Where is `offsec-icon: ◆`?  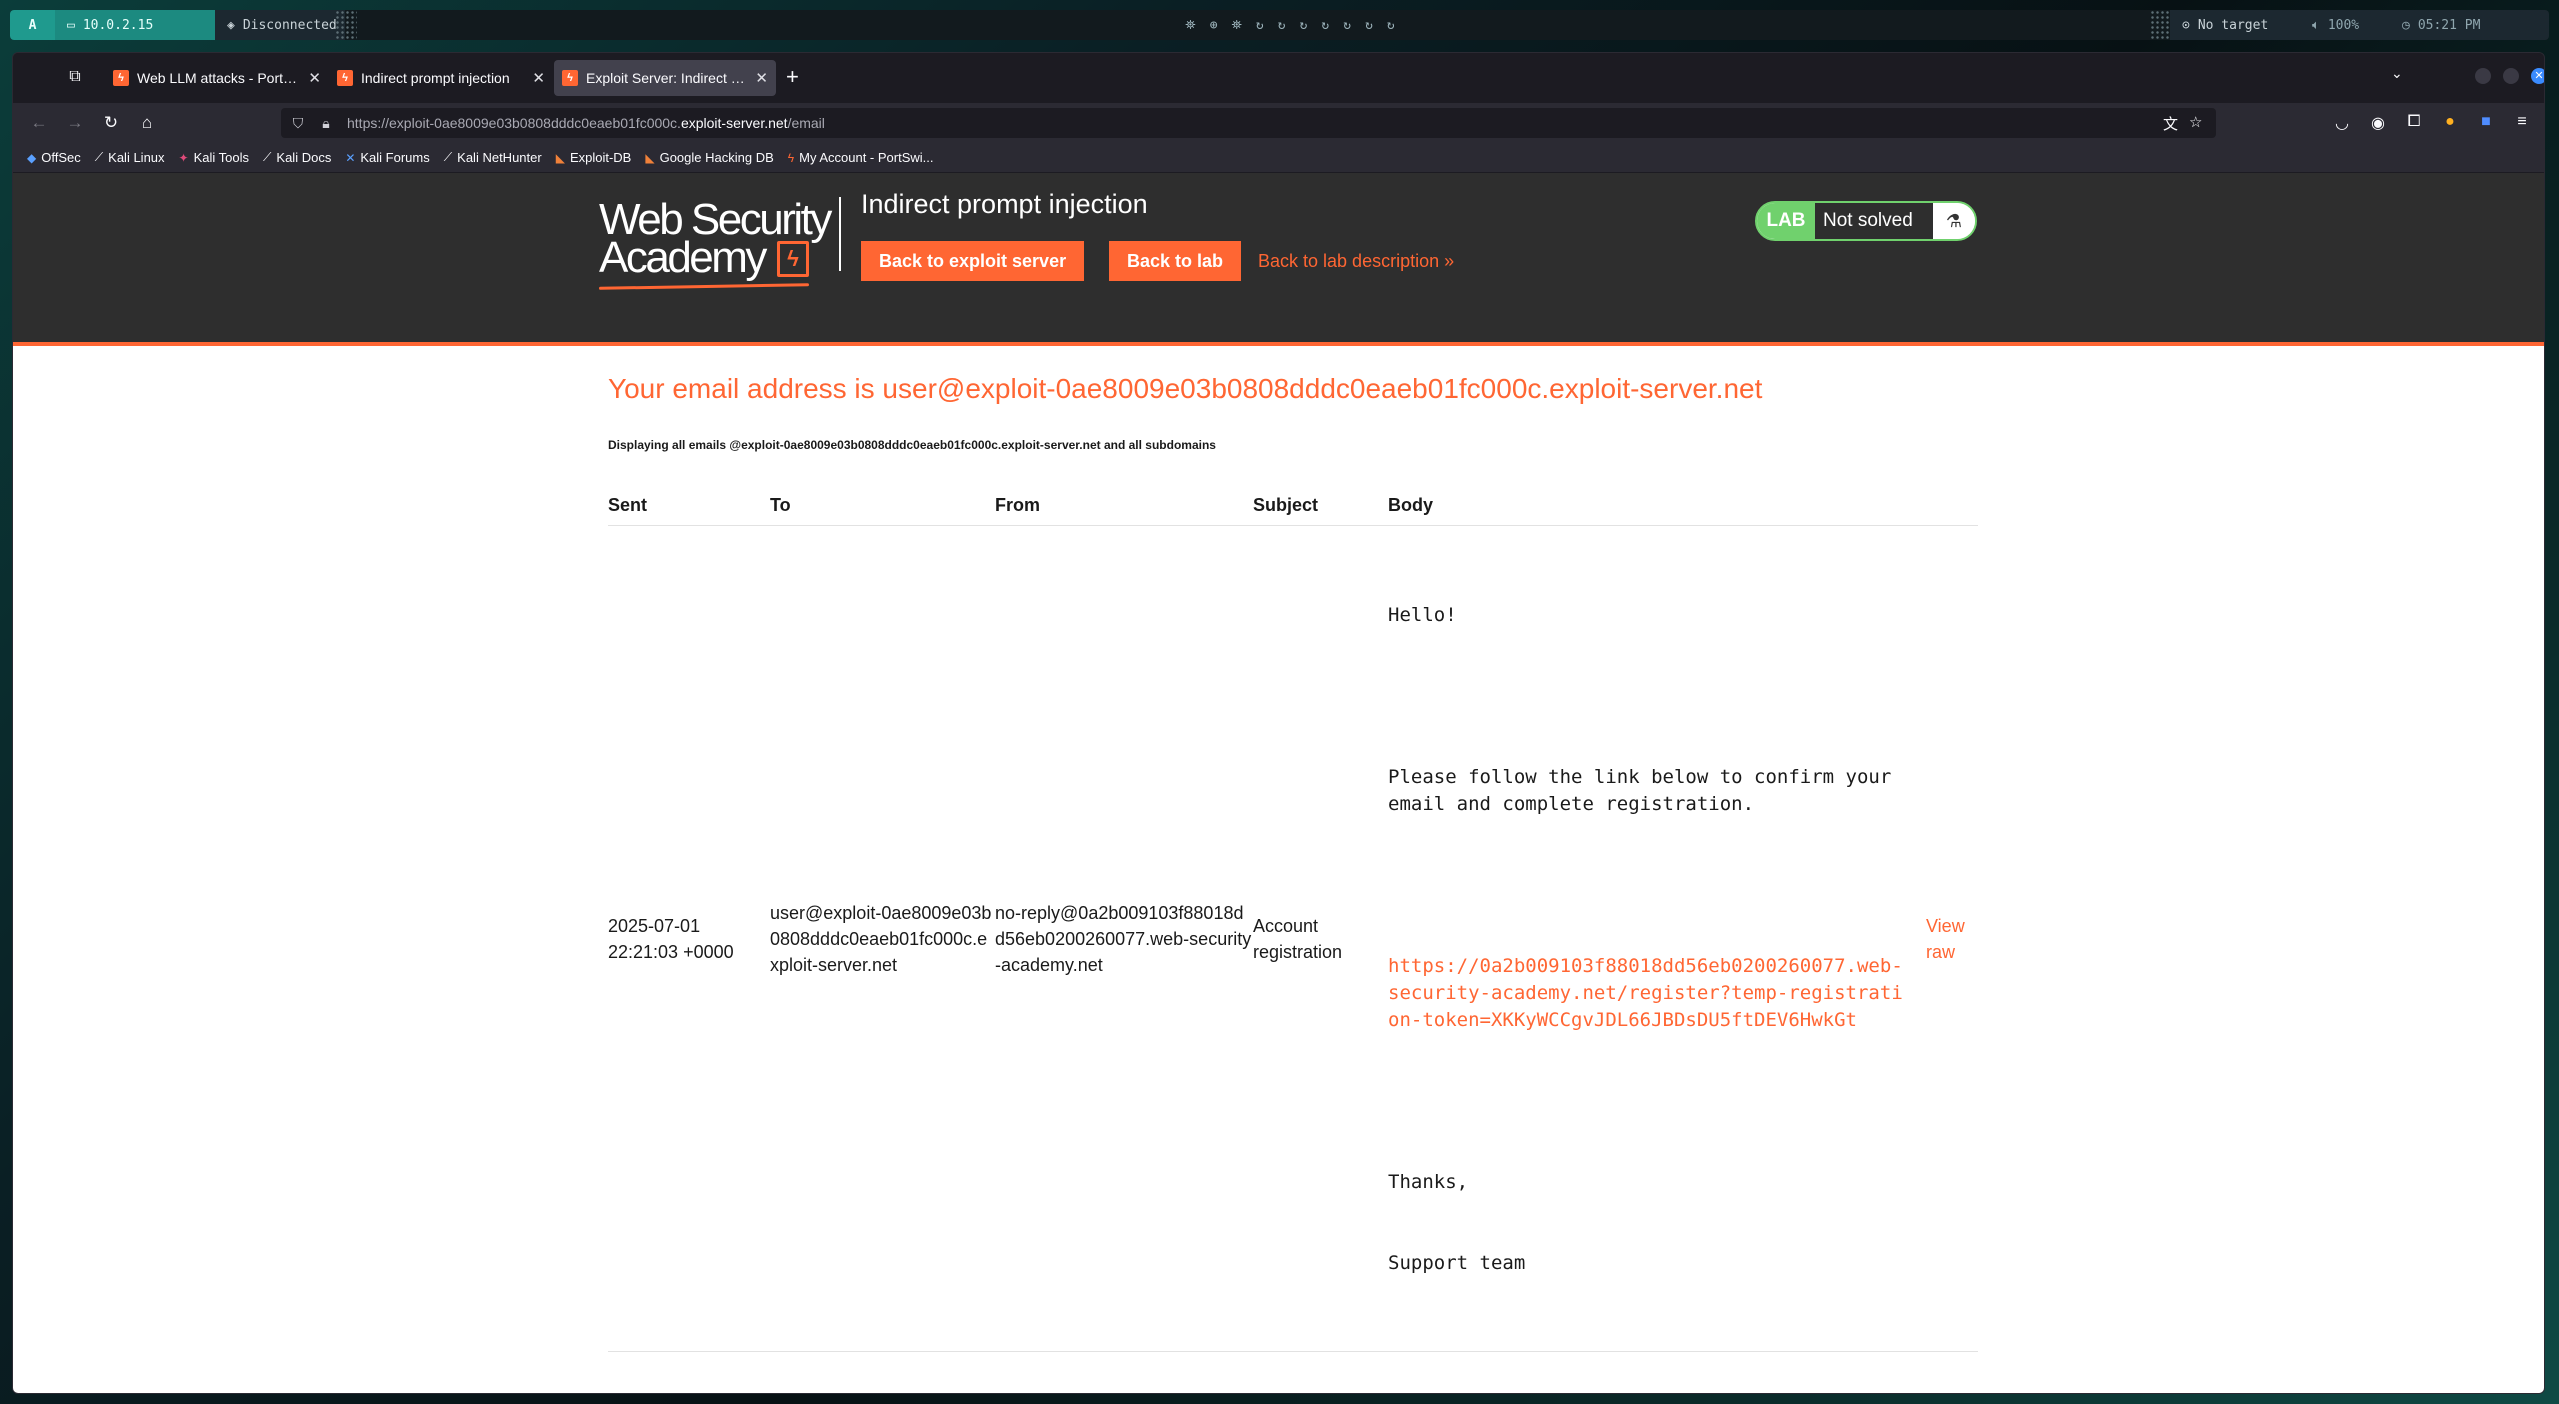
offsec-icon: ◆ is located at coordinates (32, 157).